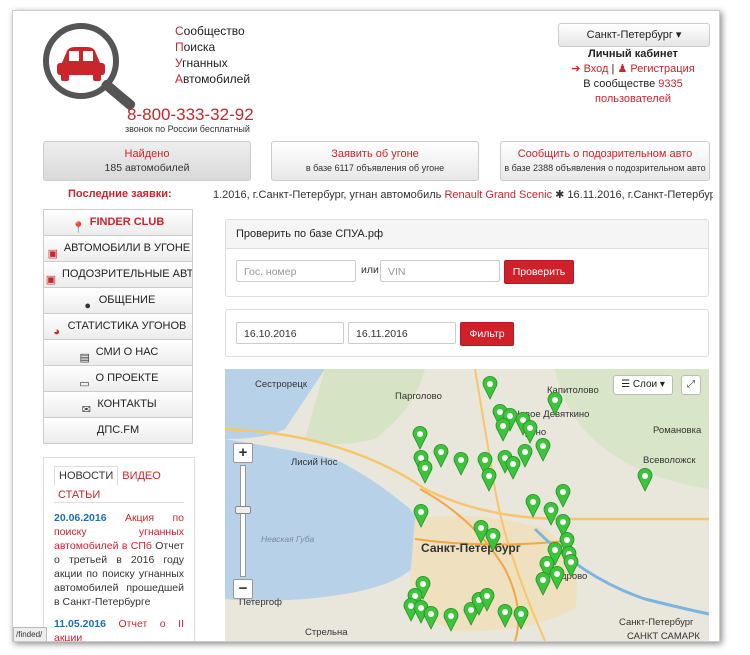 Image resolution: width=750 pixels, height=655 pixels. Describe the element at coordinates (141, 476) in the screenshot. I see `tab-video: ВИДЕО` at that location.